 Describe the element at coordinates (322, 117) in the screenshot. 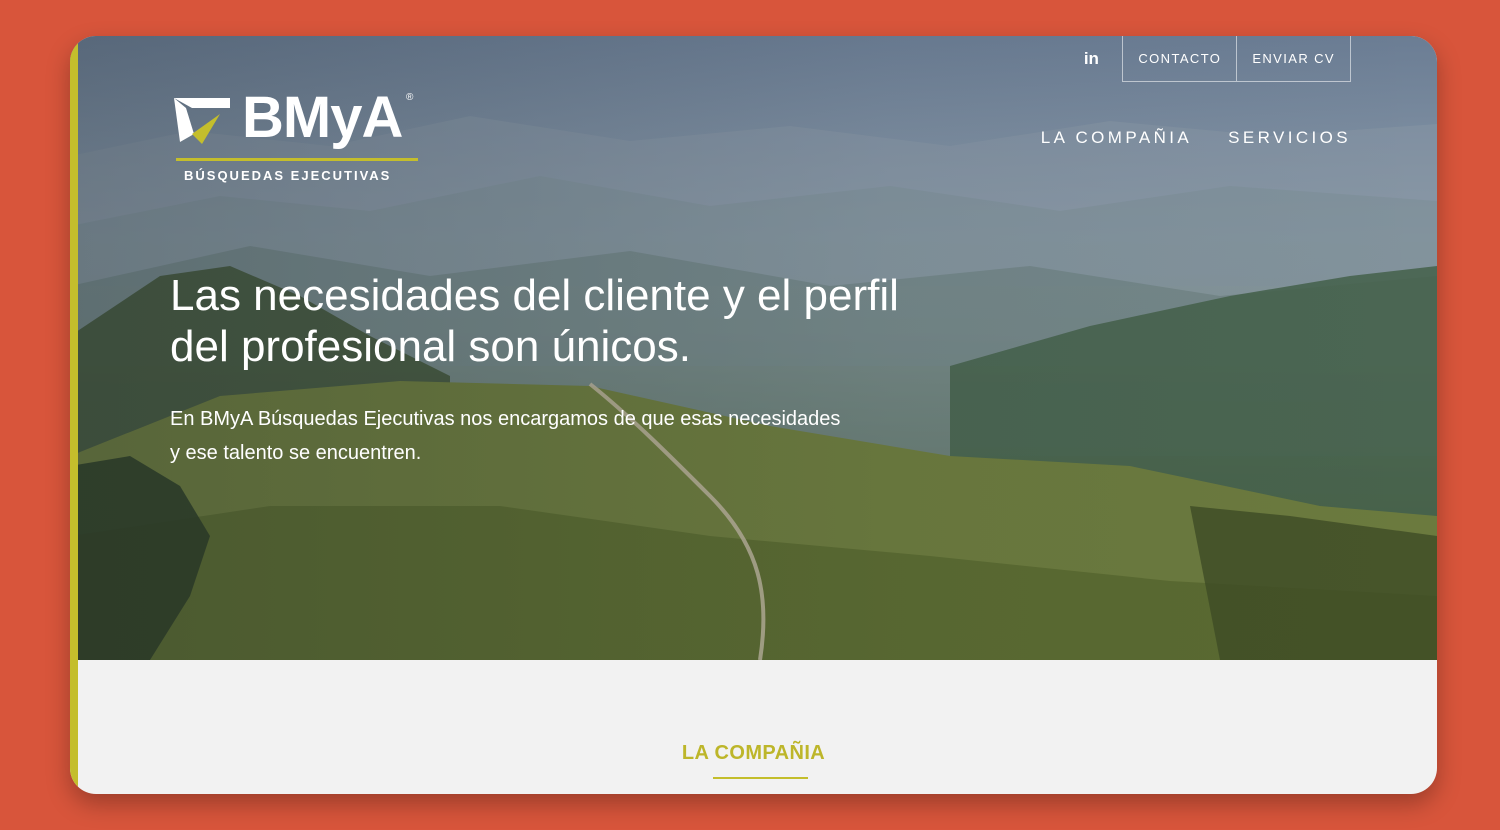

I see `logo-brand-text: BMyA` at that location.